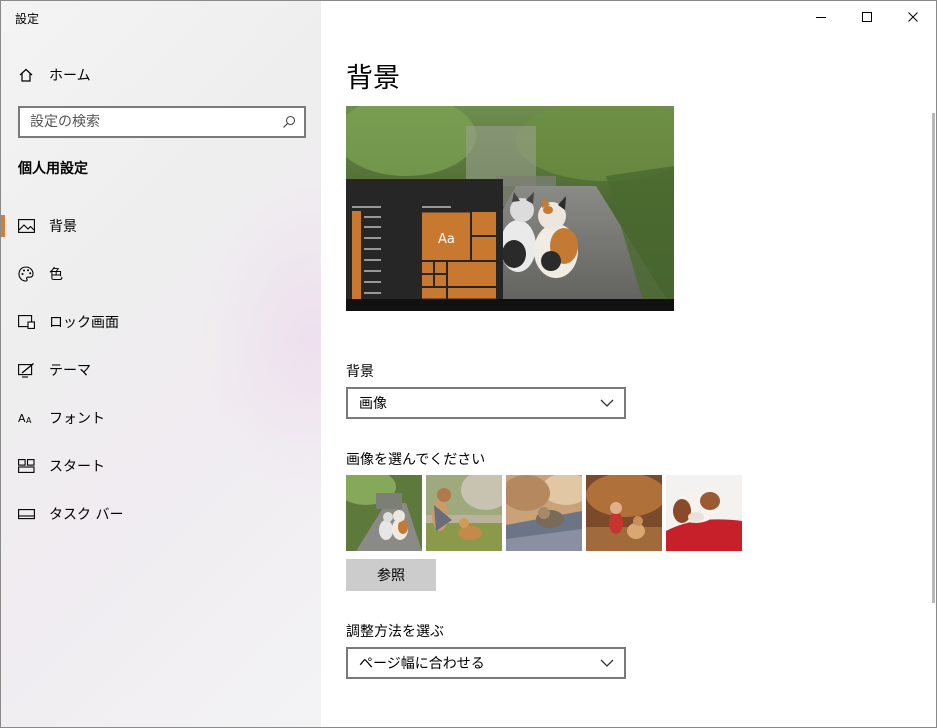  I want to click on sidebar-item-taskbar: タスク バー, so click(161, 514).